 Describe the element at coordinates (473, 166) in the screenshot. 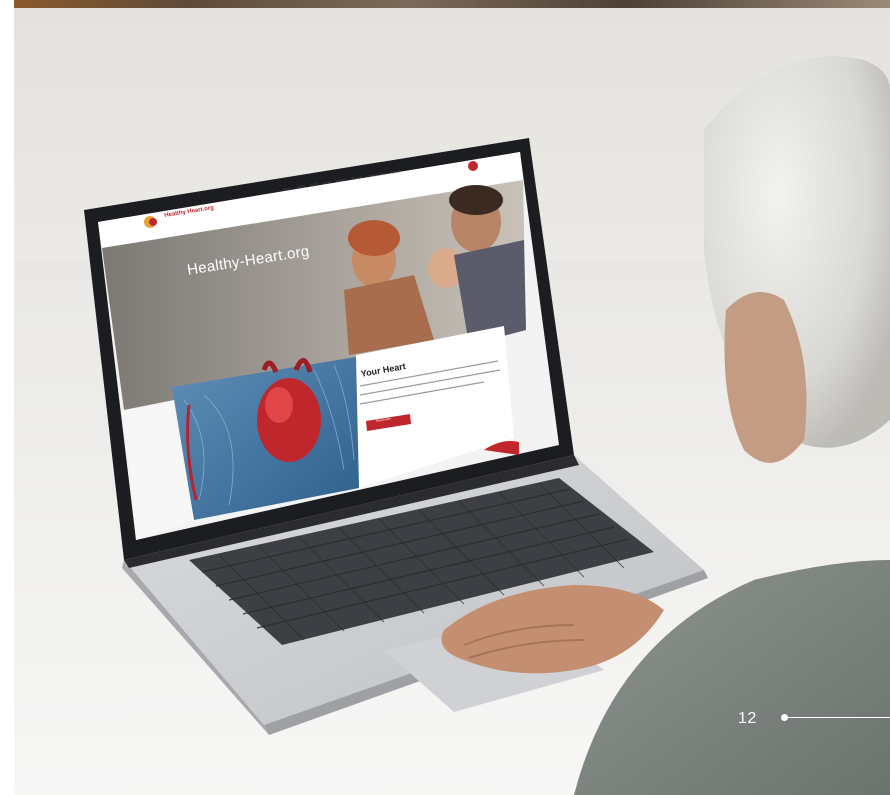

I see `search-icon` at that location.